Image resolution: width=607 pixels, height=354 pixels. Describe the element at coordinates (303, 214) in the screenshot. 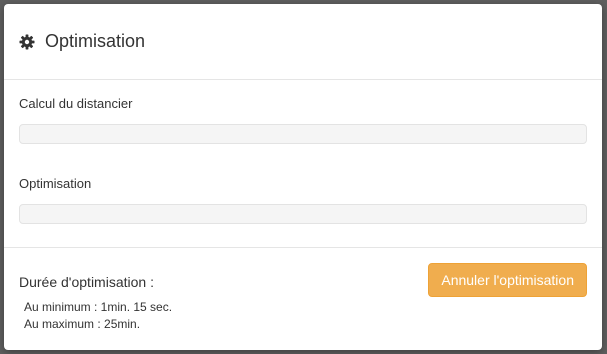

I see `optimisation-progress-bar` at that location.